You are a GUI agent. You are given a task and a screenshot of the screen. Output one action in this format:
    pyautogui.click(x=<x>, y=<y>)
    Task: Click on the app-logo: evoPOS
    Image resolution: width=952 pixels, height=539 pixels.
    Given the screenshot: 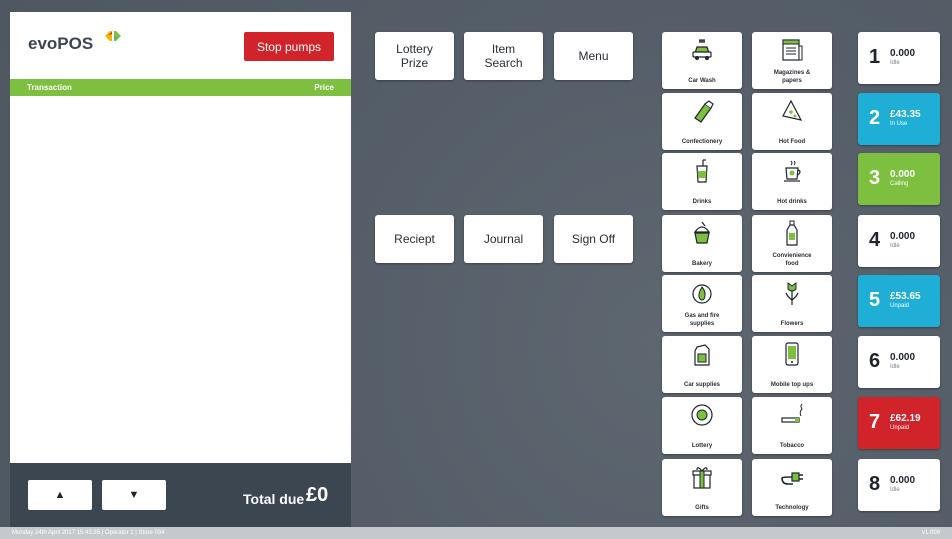 What is the action you would take?
    pyautogui.click(x=61, y=43)
    